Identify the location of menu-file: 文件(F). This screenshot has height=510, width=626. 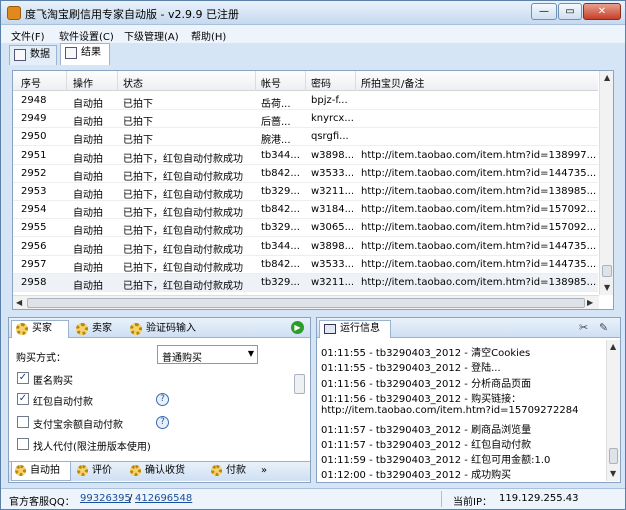
(28, 35).